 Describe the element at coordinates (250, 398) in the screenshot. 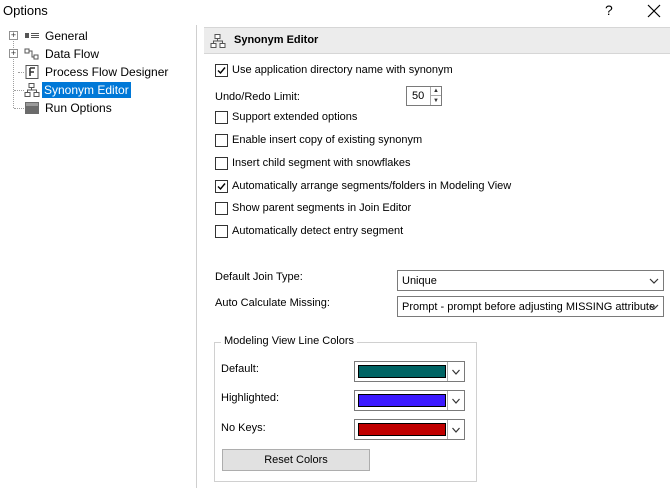

I see `highlighted-color-label: Highlighted:` at that location.